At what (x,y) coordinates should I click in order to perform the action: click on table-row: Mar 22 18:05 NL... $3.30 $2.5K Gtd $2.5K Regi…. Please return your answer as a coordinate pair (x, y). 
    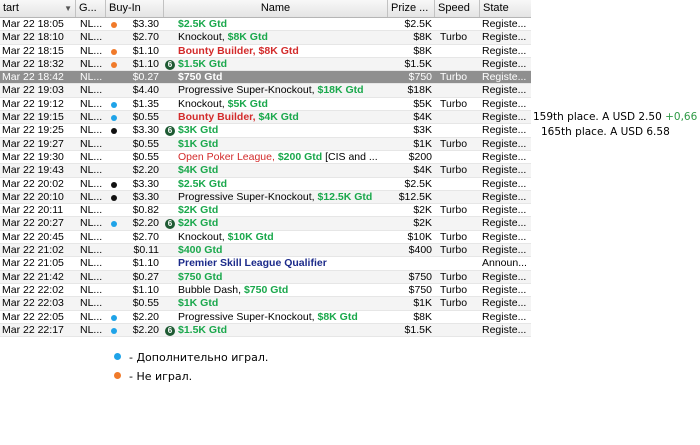
    Looking at the image, I should click on (265, 25).